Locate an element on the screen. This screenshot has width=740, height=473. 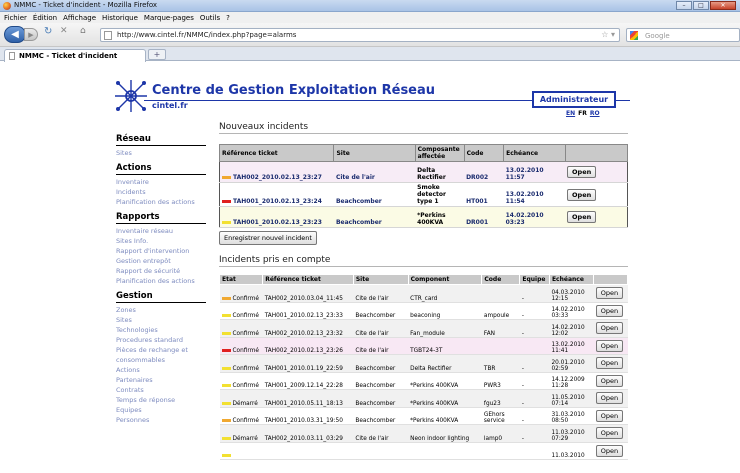
sidebar-link: Temps de réponse is located at coordinates (161, 400).